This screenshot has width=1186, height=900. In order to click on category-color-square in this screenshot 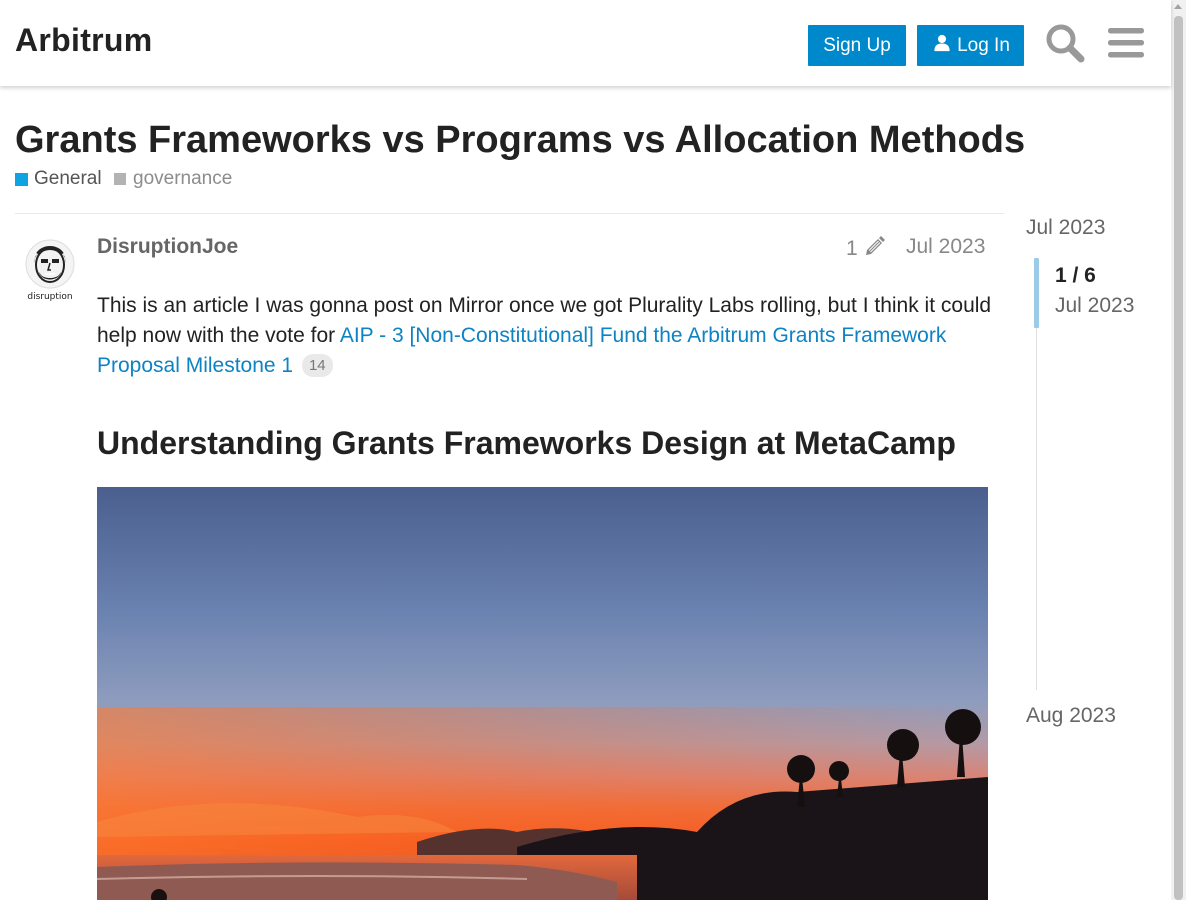, I will do `click(21, 179)`.